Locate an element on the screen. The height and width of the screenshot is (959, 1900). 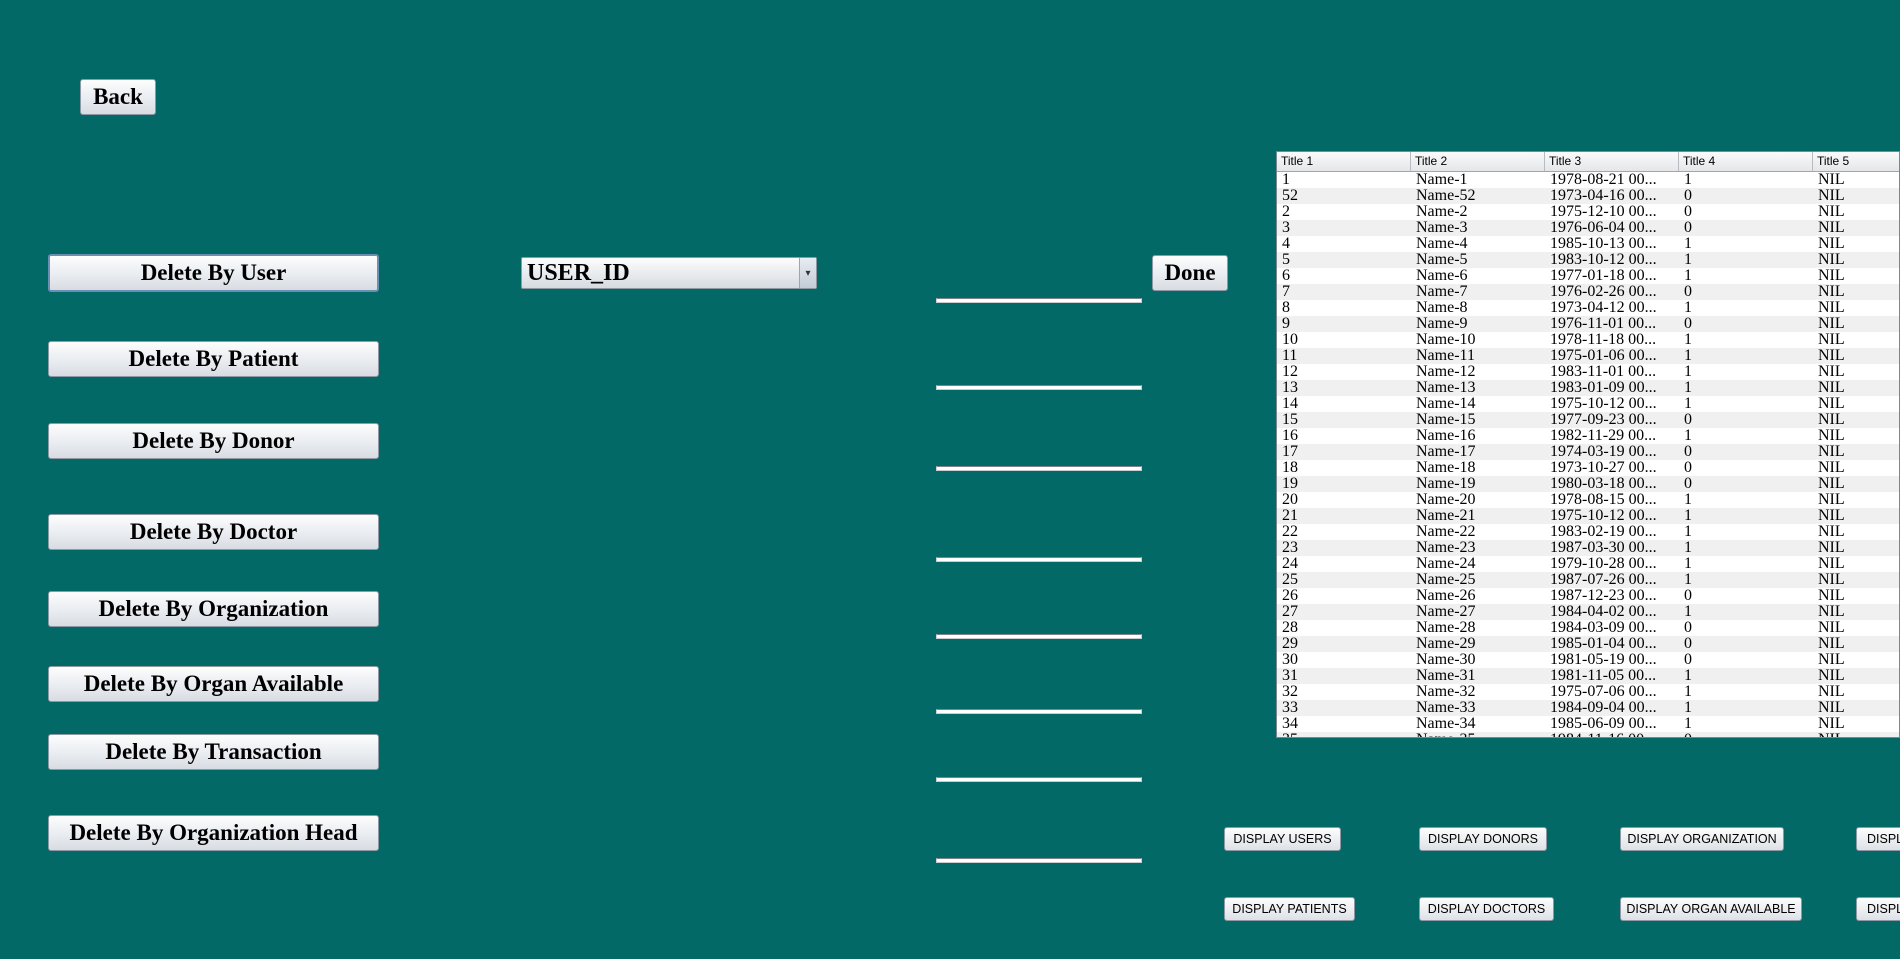
table-row: 5 Name-5 1983-10-12 00... 1 NIL is located at coordinates (1588, 260).